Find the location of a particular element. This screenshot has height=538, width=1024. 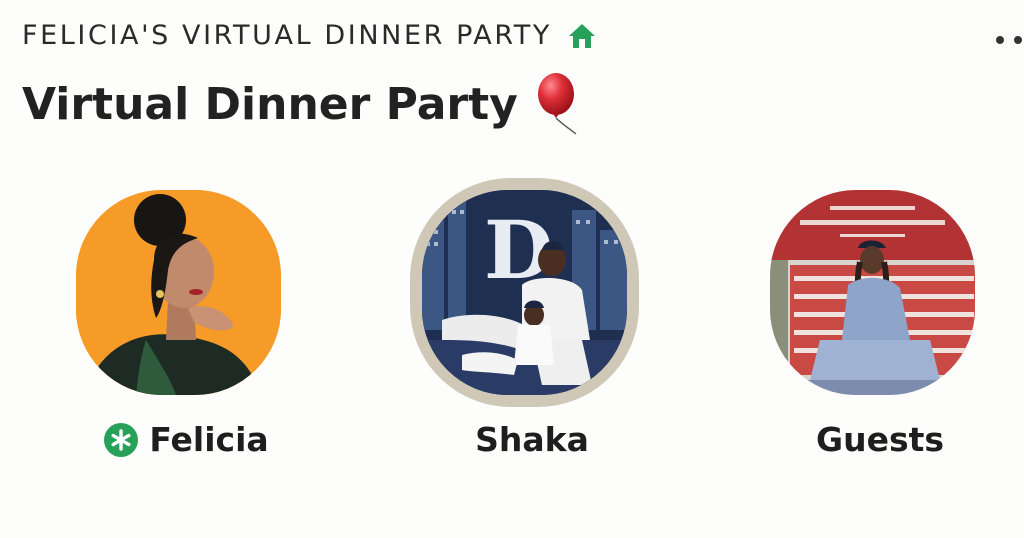

speaker-tile-shaka: D Shaka is located at coordinates (531, 329).